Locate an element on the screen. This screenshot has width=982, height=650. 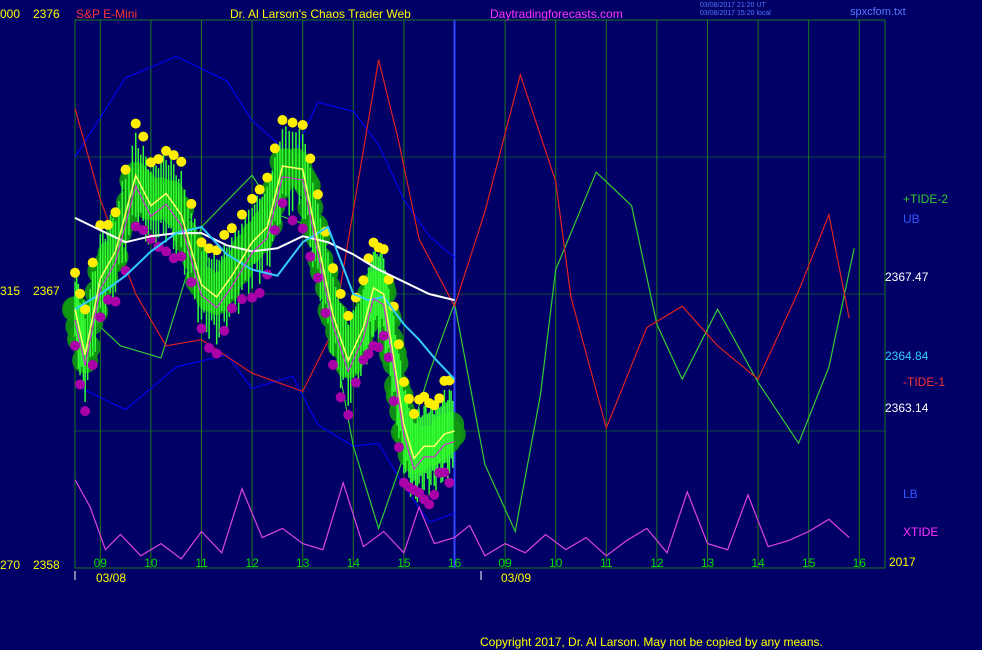
price-readout-a: 2367.47 is located at coordinates (907, 277).